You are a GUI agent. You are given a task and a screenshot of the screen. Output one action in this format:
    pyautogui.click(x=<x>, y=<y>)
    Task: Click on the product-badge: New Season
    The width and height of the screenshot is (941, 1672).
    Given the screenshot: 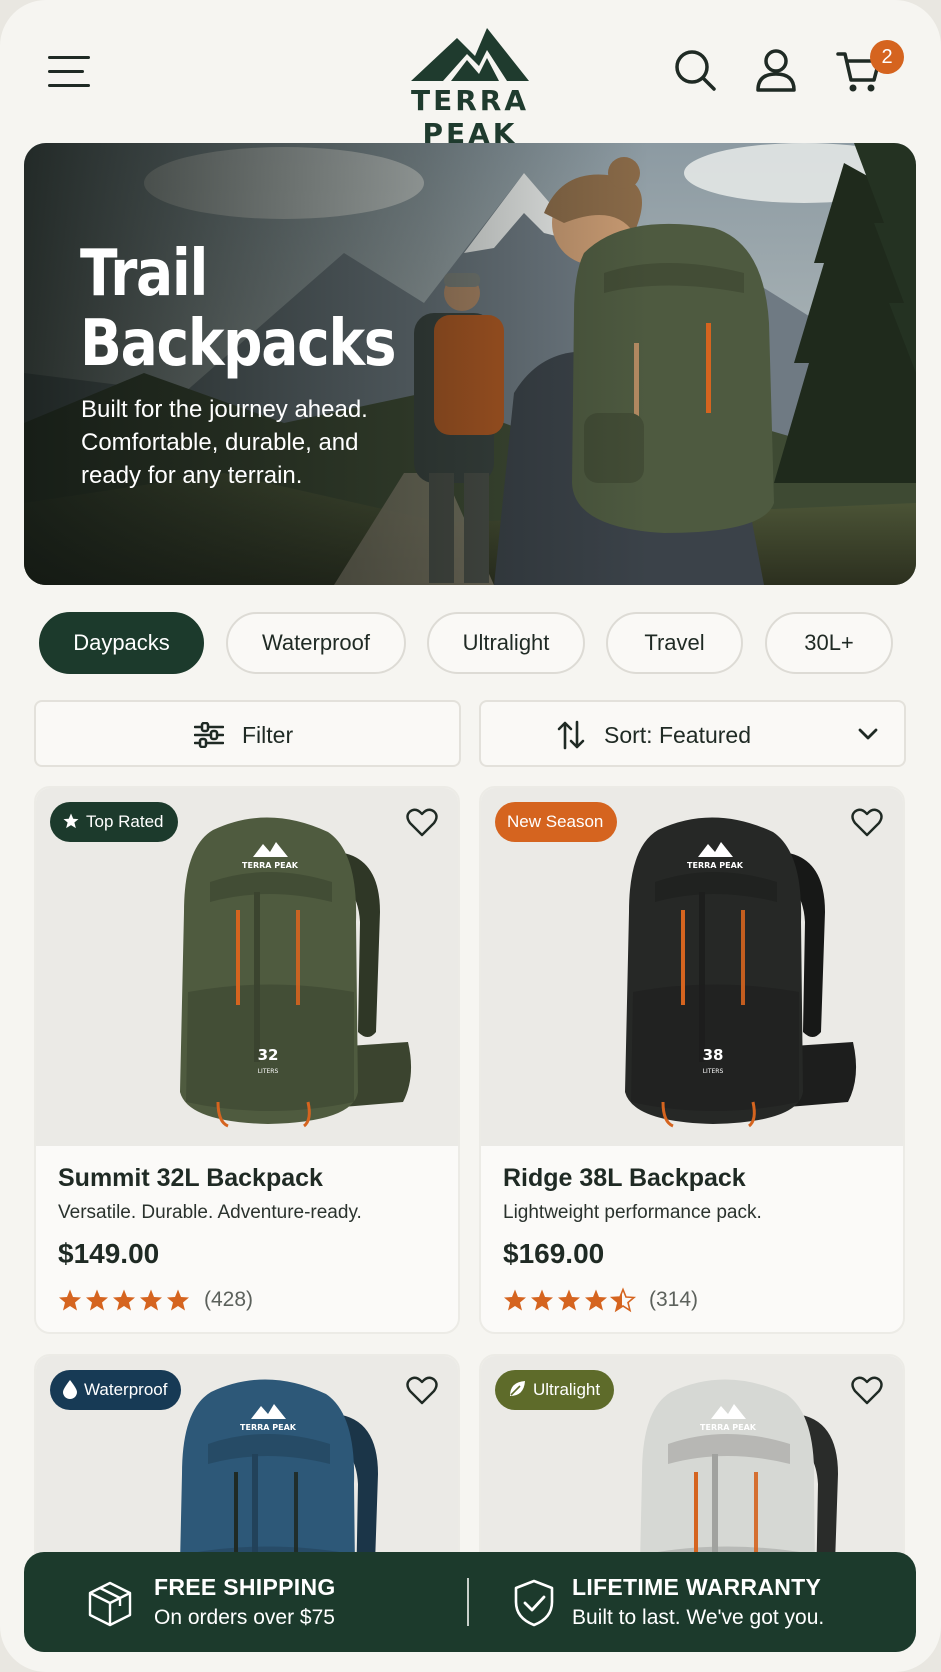 What is the action you would take?
    pyautogui.click(x=556, y=822)
    